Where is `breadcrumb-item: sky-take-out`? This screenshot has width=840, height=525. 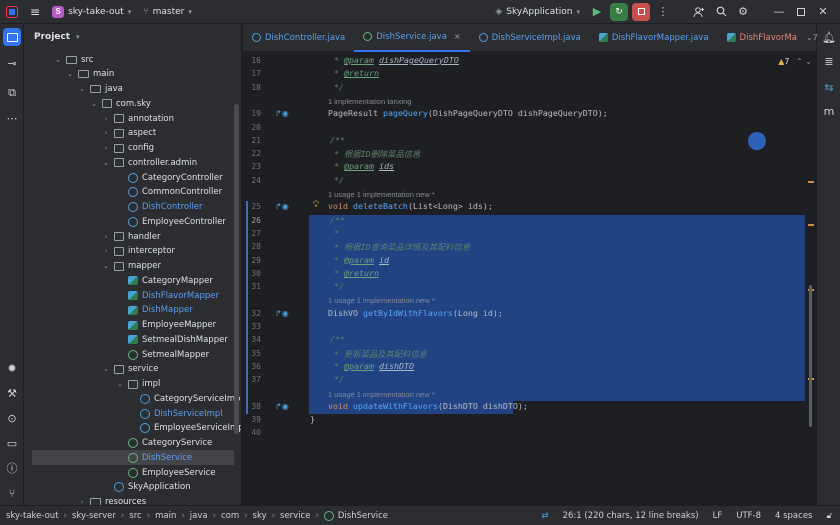 breadcrumb-item: sky-take-out is located at coordinates (32, 516).